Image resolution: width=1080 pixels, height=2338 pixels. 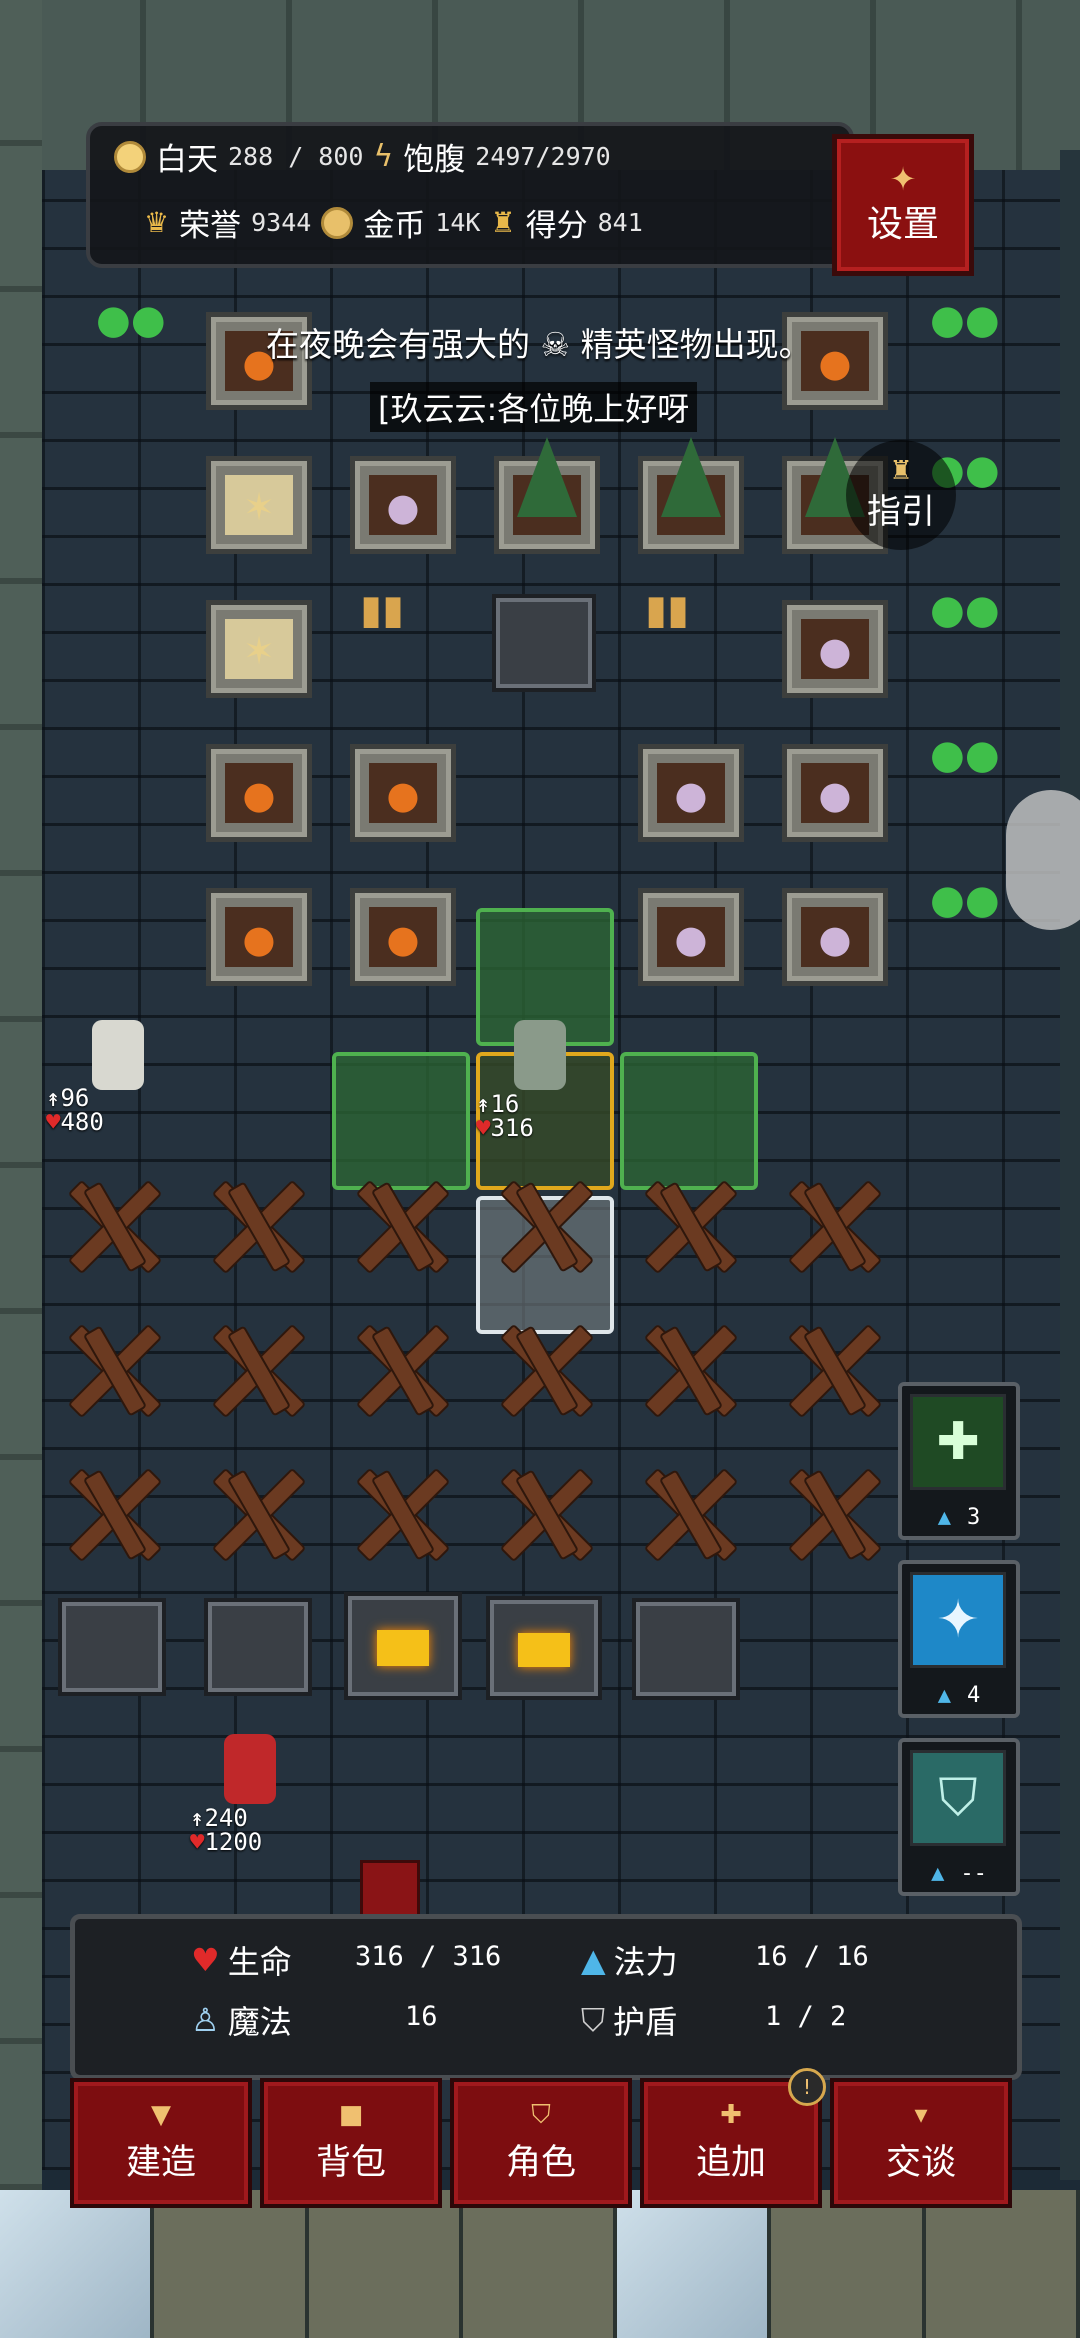 What do you see at coordinates (733, 2138) in the screenshot?
I see `append-button: ✚ 追加 !` at bounding box center [733, 2138].